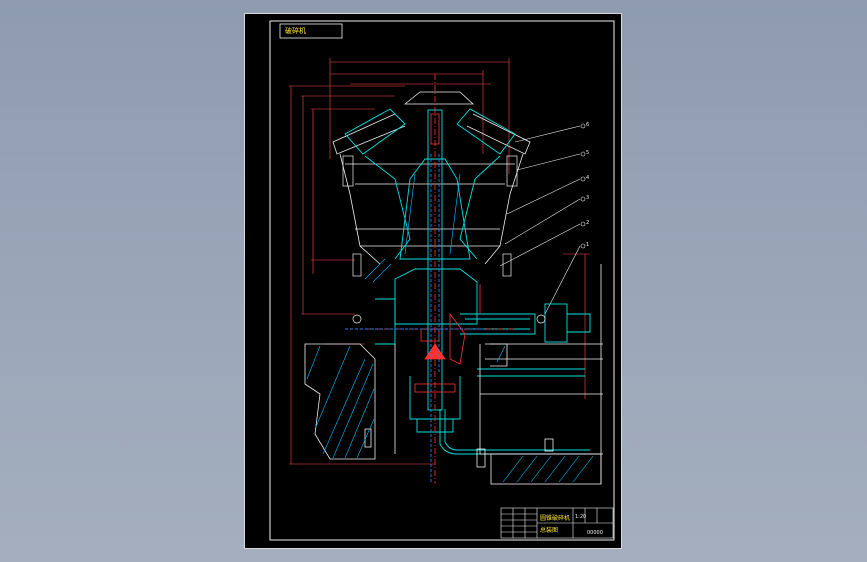 The height and width of the screenshot is (562, 867). I want to click on balloon-label-5: 5, so click(588, 153).